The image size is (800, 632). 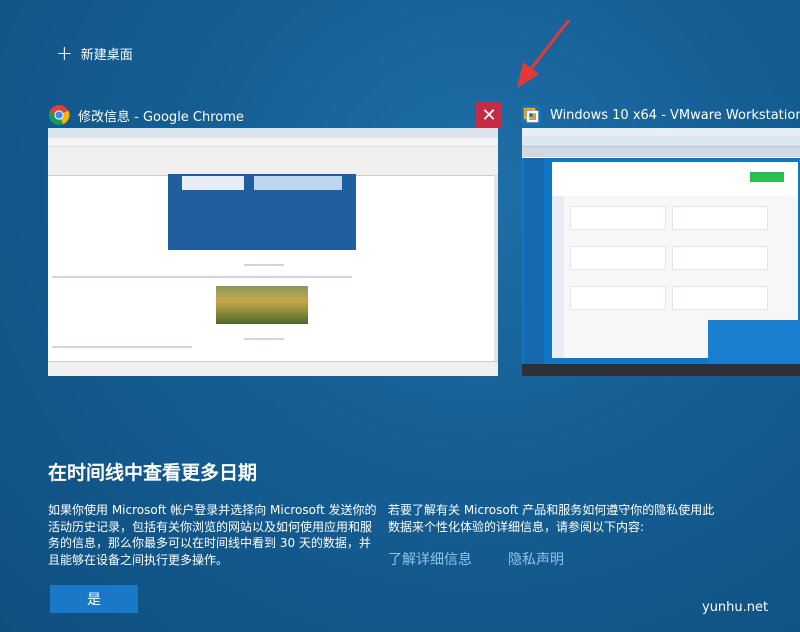 What do you see at coordinates (273, 133) in the screenshot?
I see `thumbnail-tab-strip` at bounding box center [273, 133].